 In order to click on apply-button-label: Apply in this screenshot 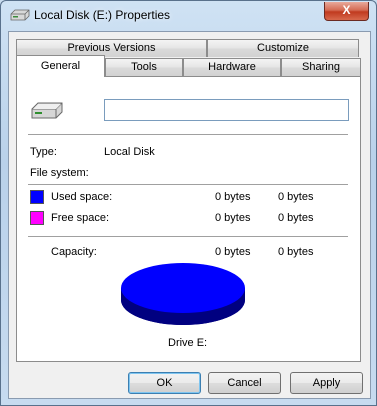, I will do `click(326, 383)`.